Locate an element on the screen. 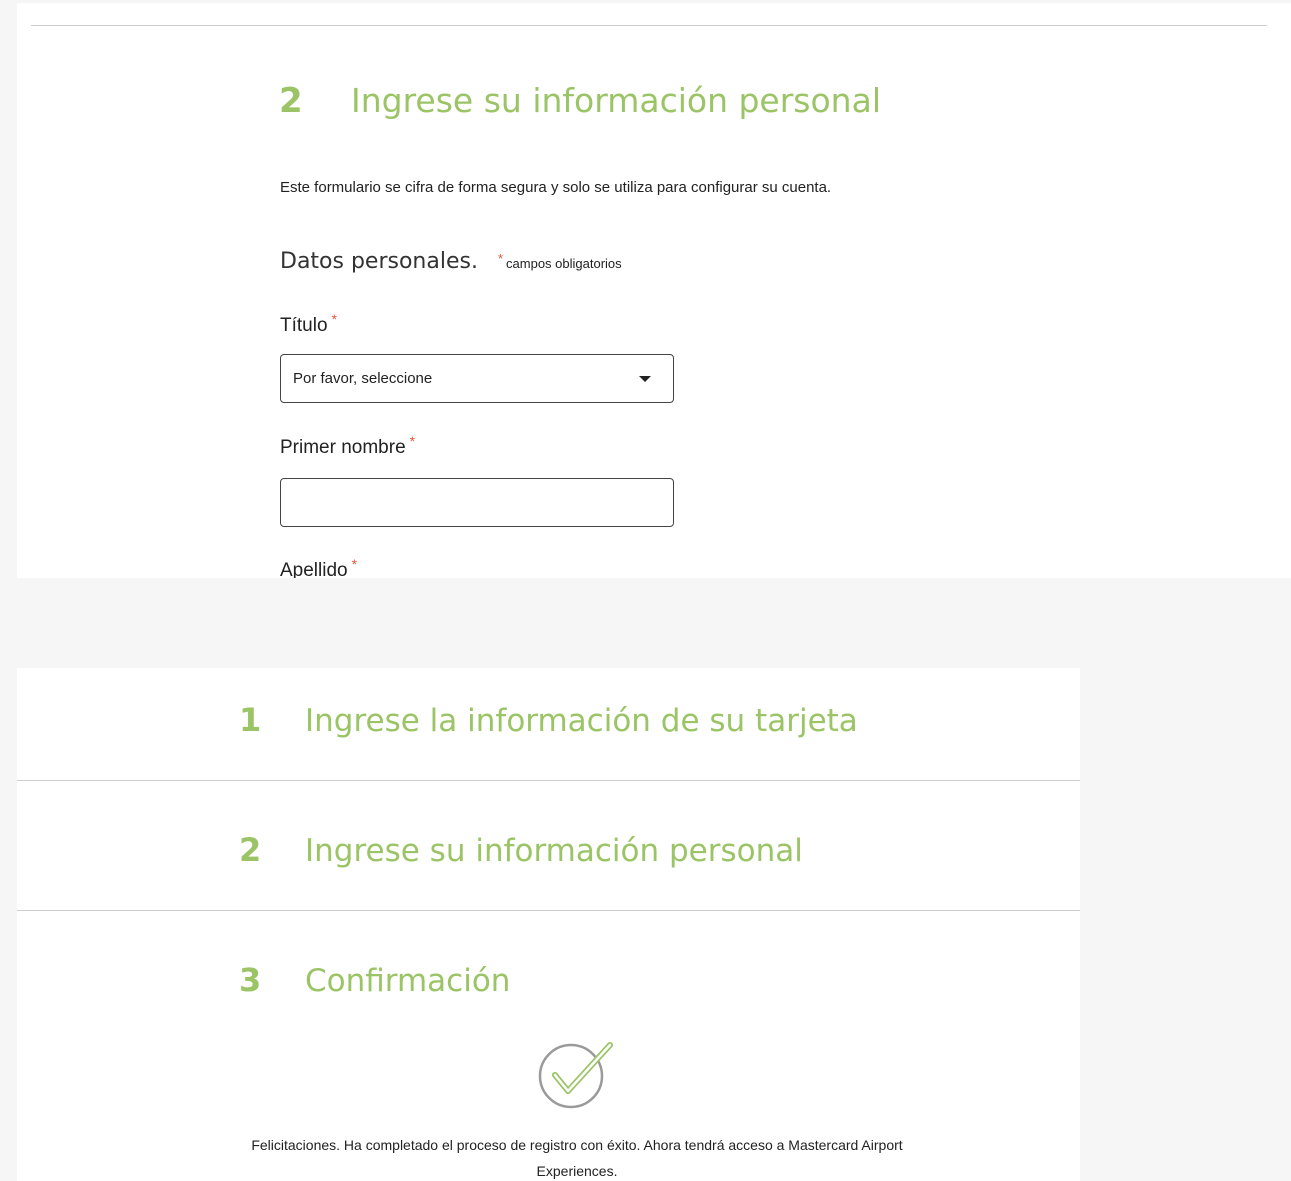 This screenshot has width=1291, height=1181. accordion-step-1: 1 Ingrese la información de su tarjeta is located at coordinates (548, 720).